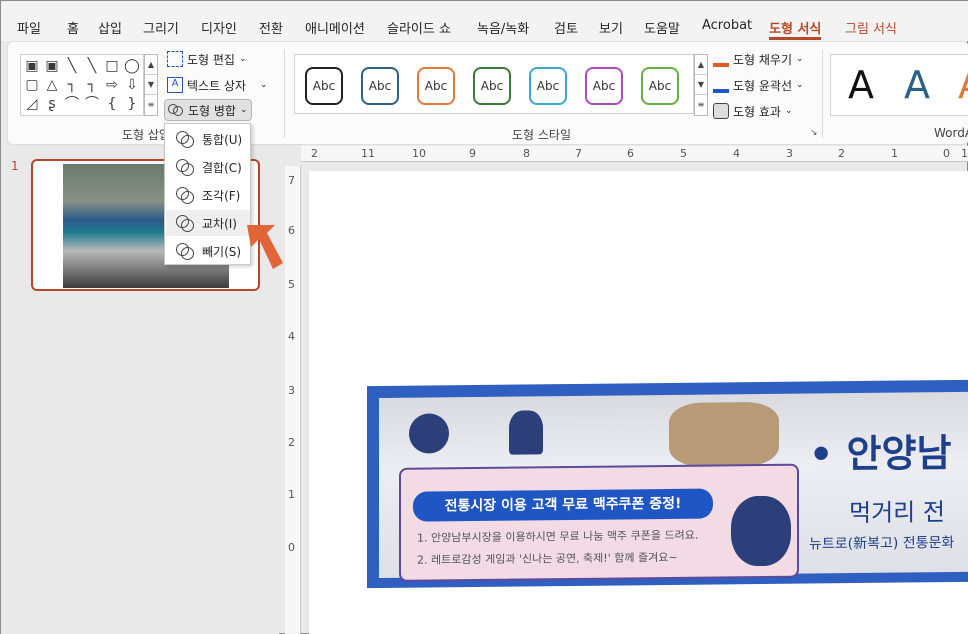  Describe the element at coordinates (32, 104) in the screenshot. I see `freeform-shape-icon: ◿` at that location.